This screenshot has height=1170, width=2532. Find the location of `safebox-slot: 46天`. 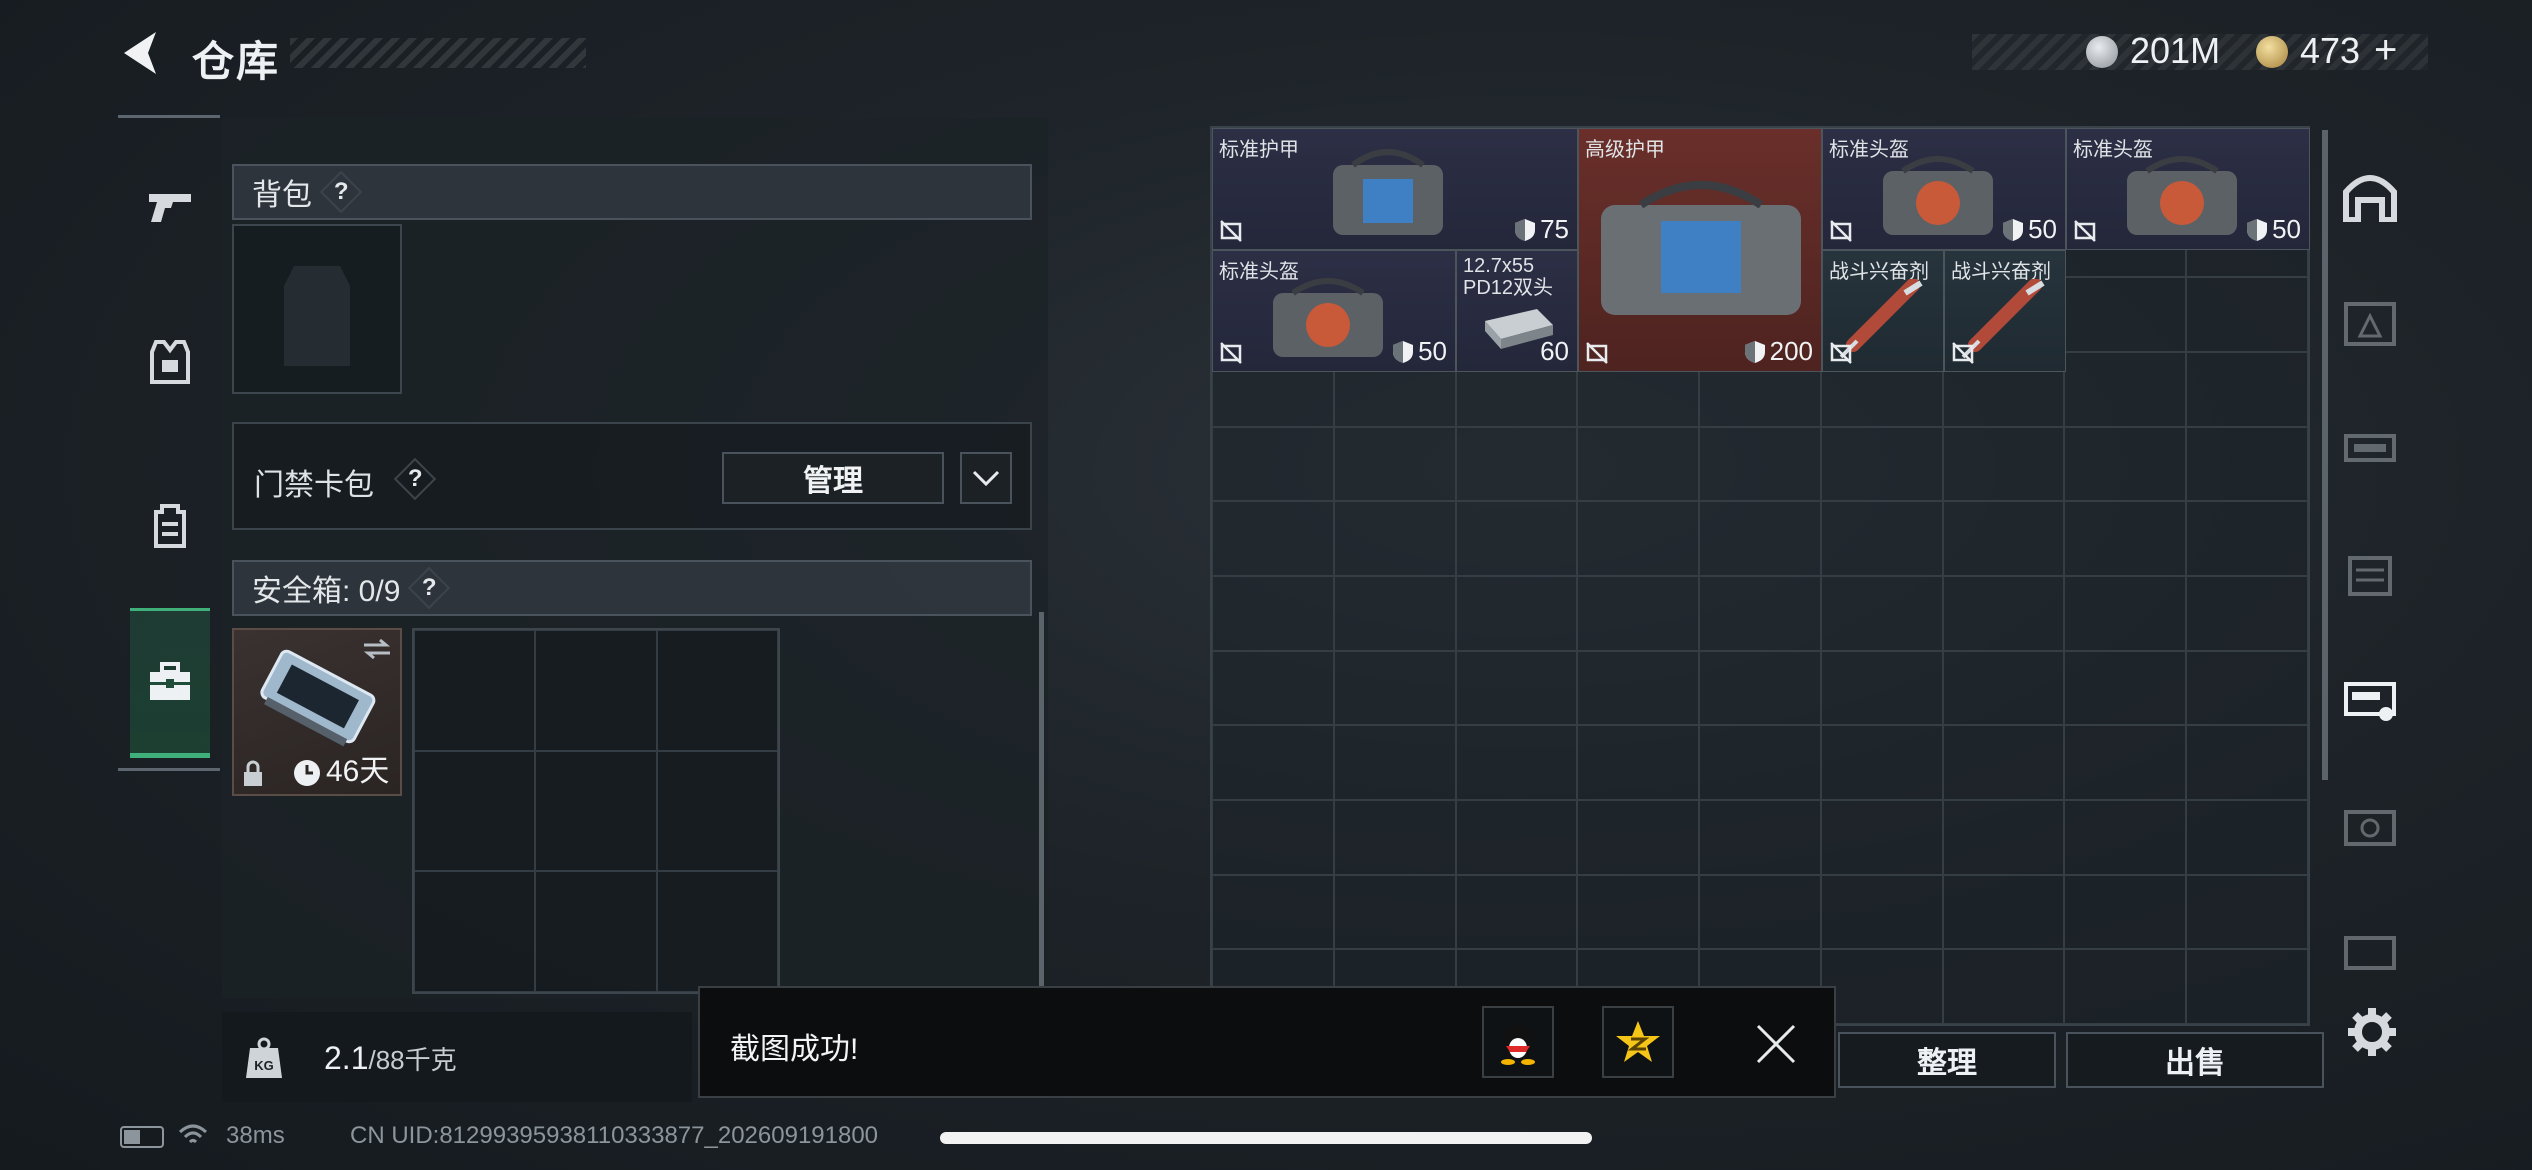

safebox-slot: 46天 is located at coordinates (317, 712).